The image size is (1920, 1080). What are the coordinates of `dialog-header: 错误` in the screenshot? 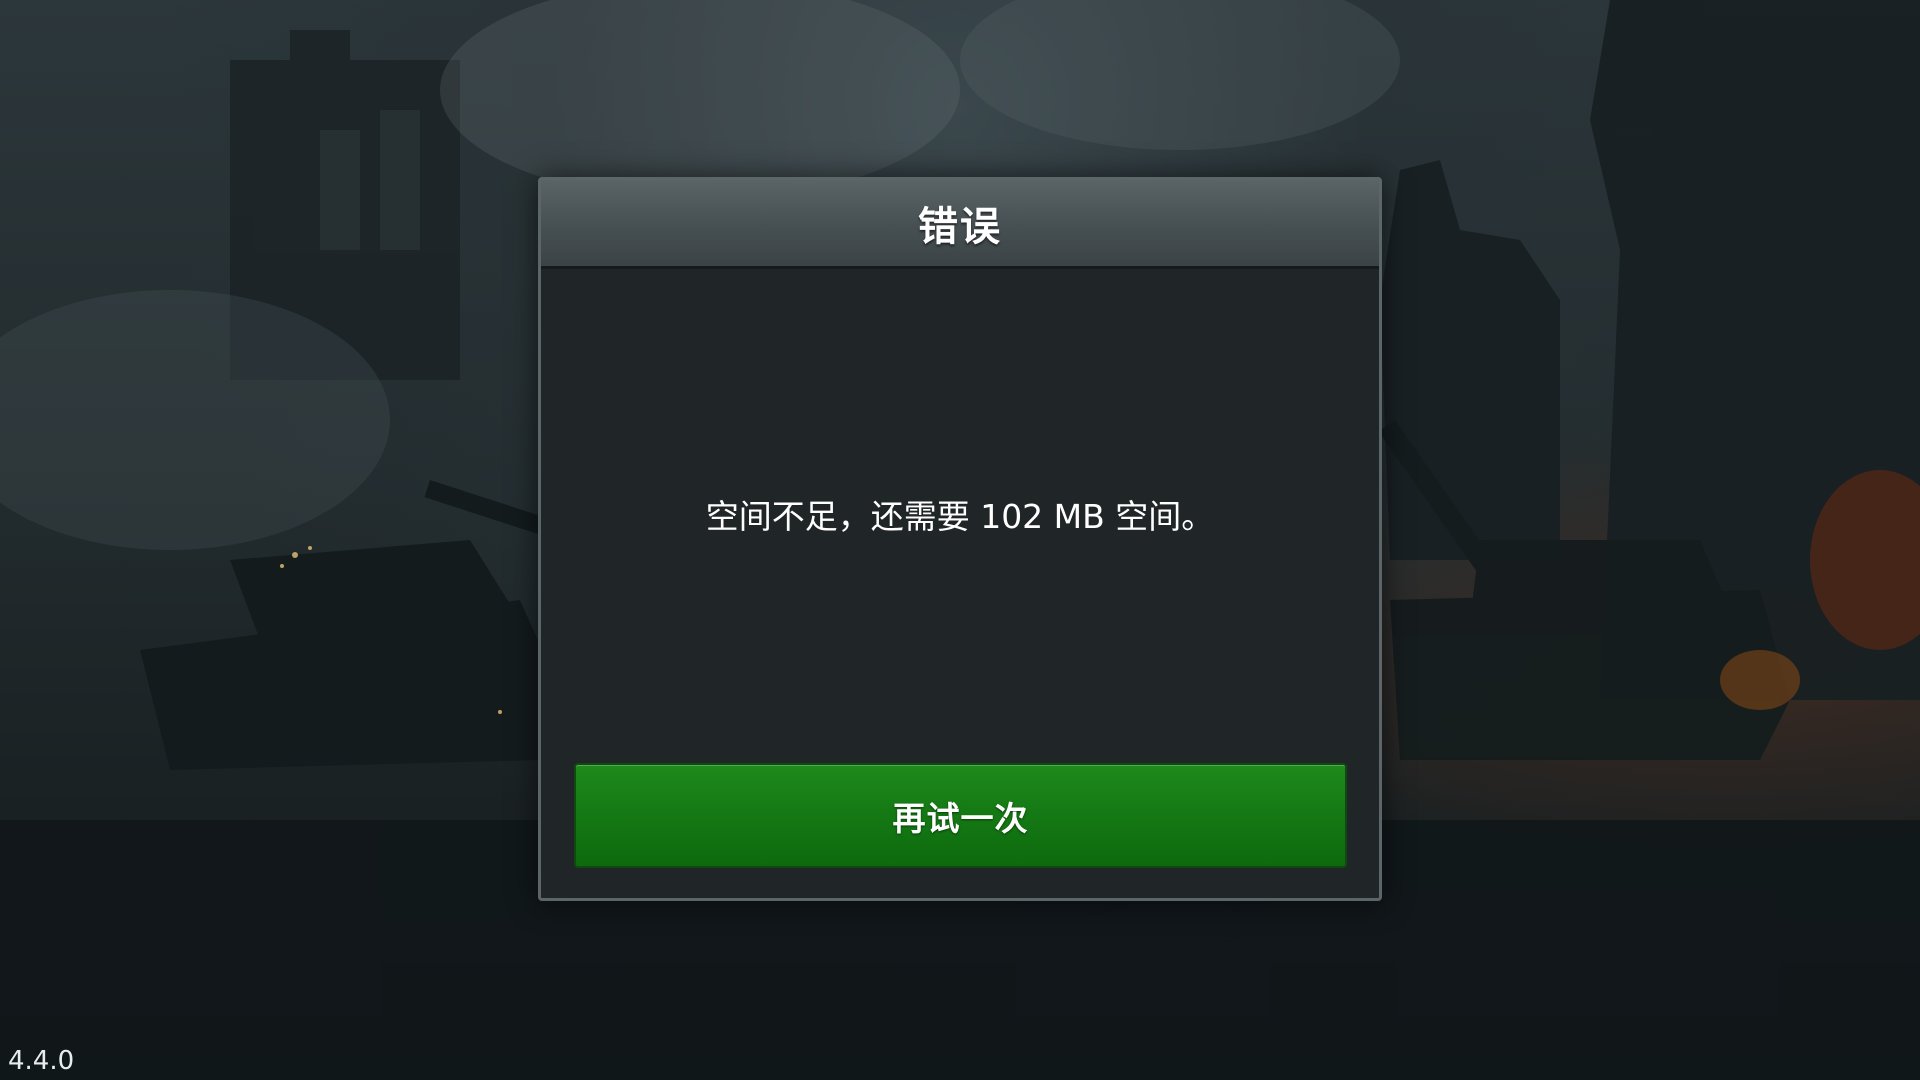 It's located at (960, 224).